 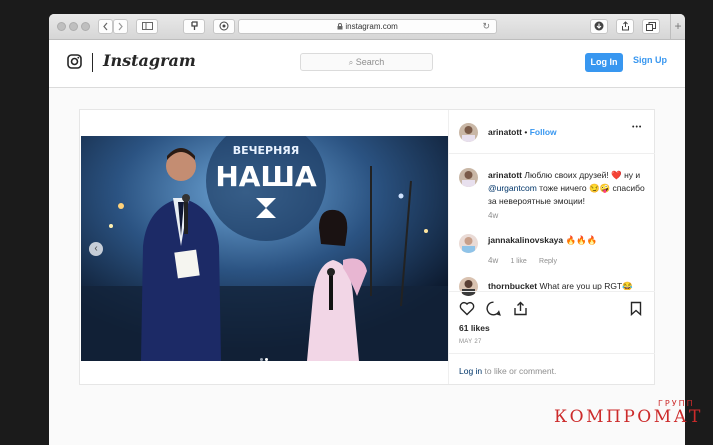 What do you see at coordinates (505, 132) in the screenshot?
I see `author-username: arinatott` at bounding box center [505, 132].